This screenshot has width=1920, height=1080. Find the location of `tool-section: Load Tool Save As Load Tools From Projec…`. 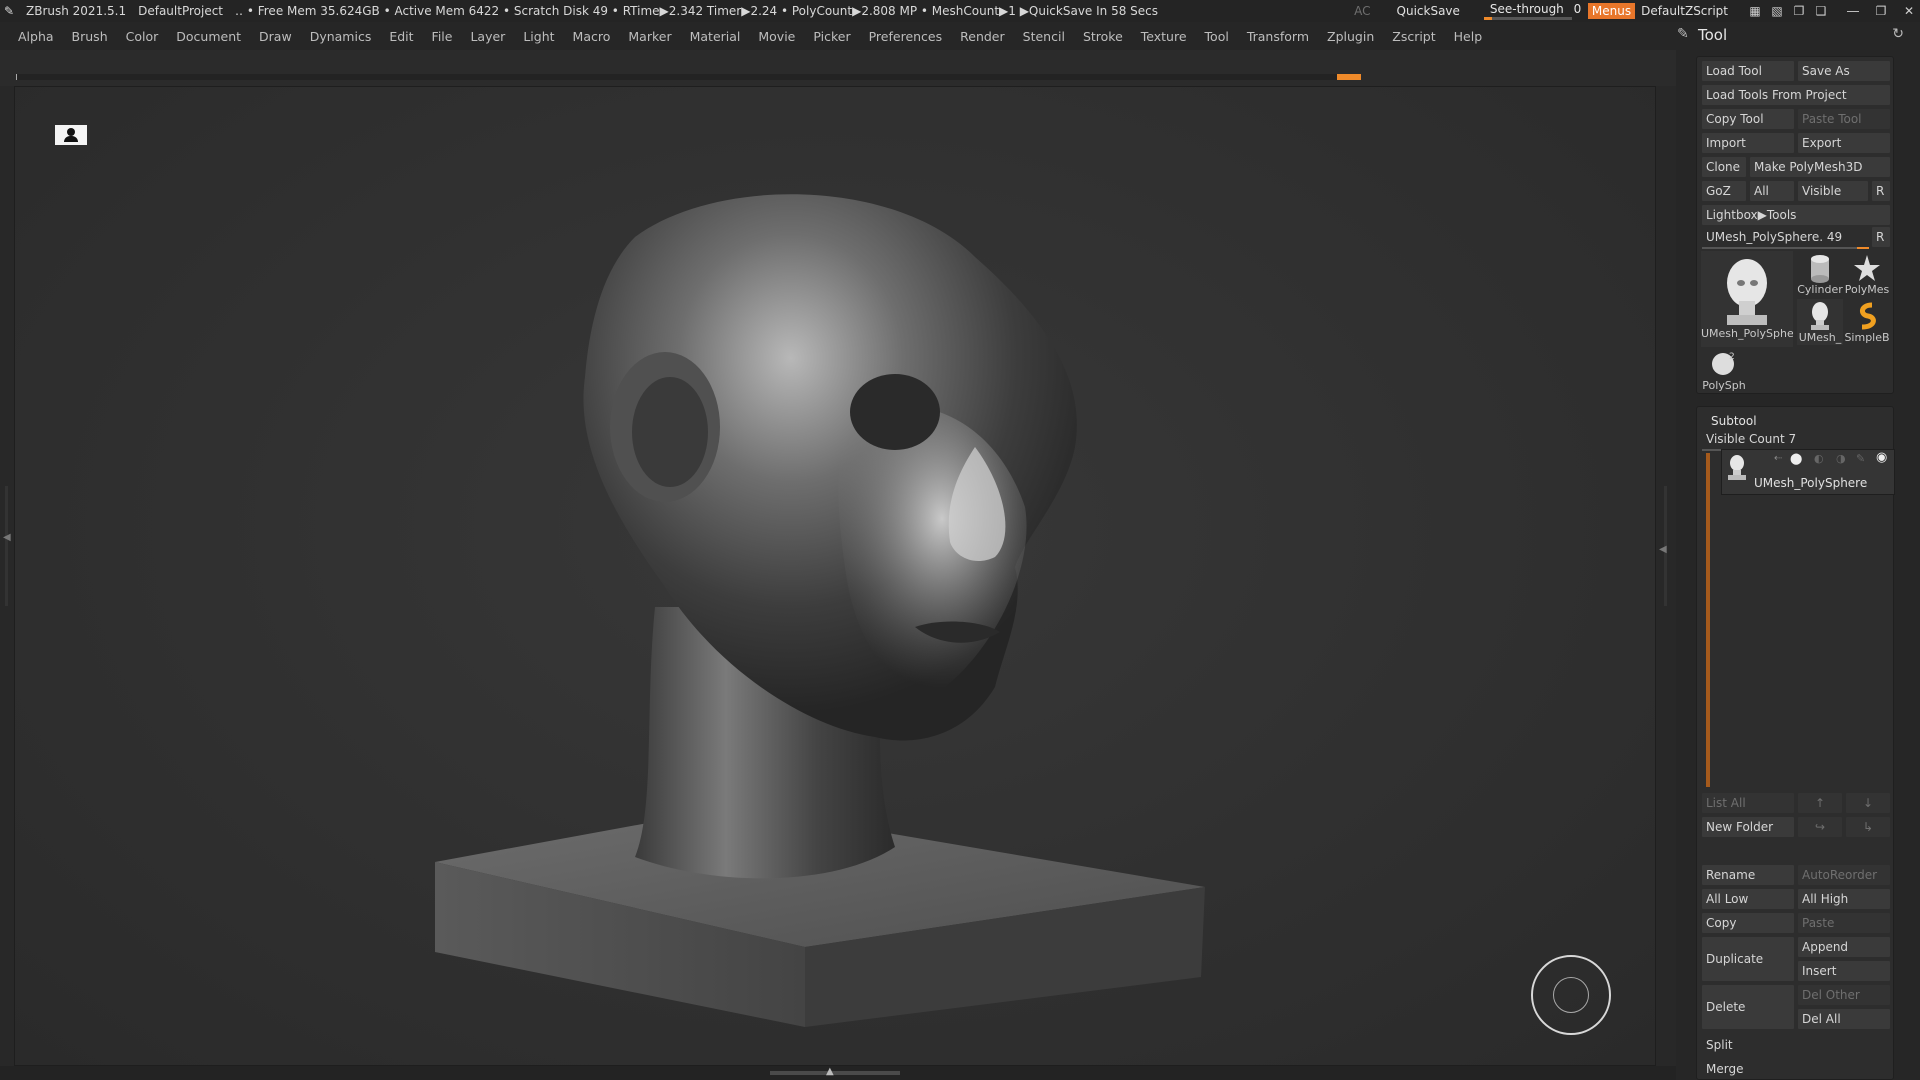

tool-section: Load Tool Save As Load Tools From Projec… is located at coordinates (1795, 225).